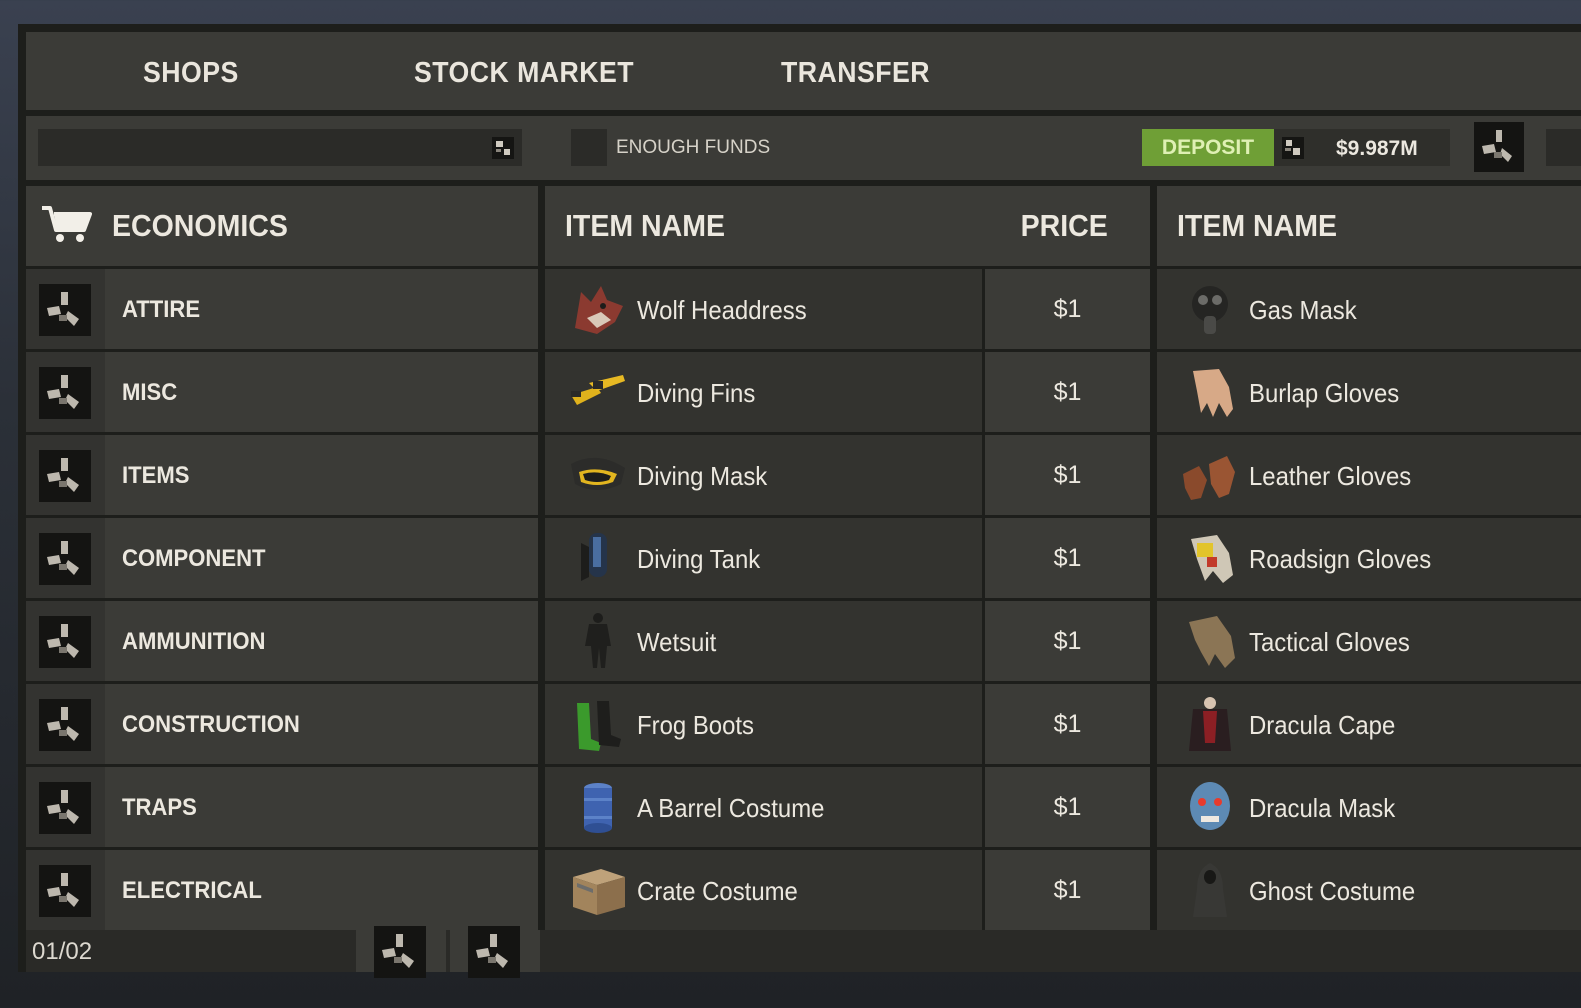 This screenshot has width=1581, height=1008. Describe the element at coordinates (847, 807) in the screenshot. I see `table-row: A Barrel Costume $1` at that location.